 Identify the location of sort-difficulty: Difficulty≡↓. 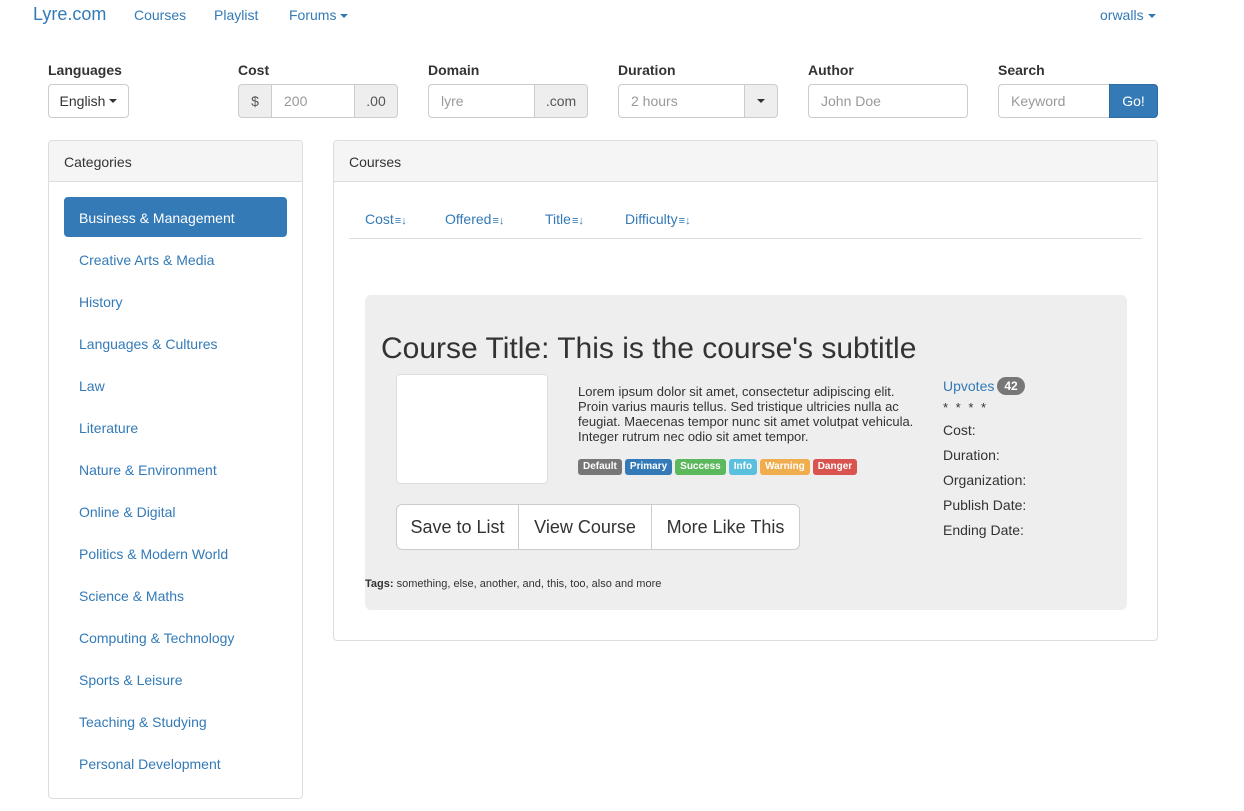
(658, 219).